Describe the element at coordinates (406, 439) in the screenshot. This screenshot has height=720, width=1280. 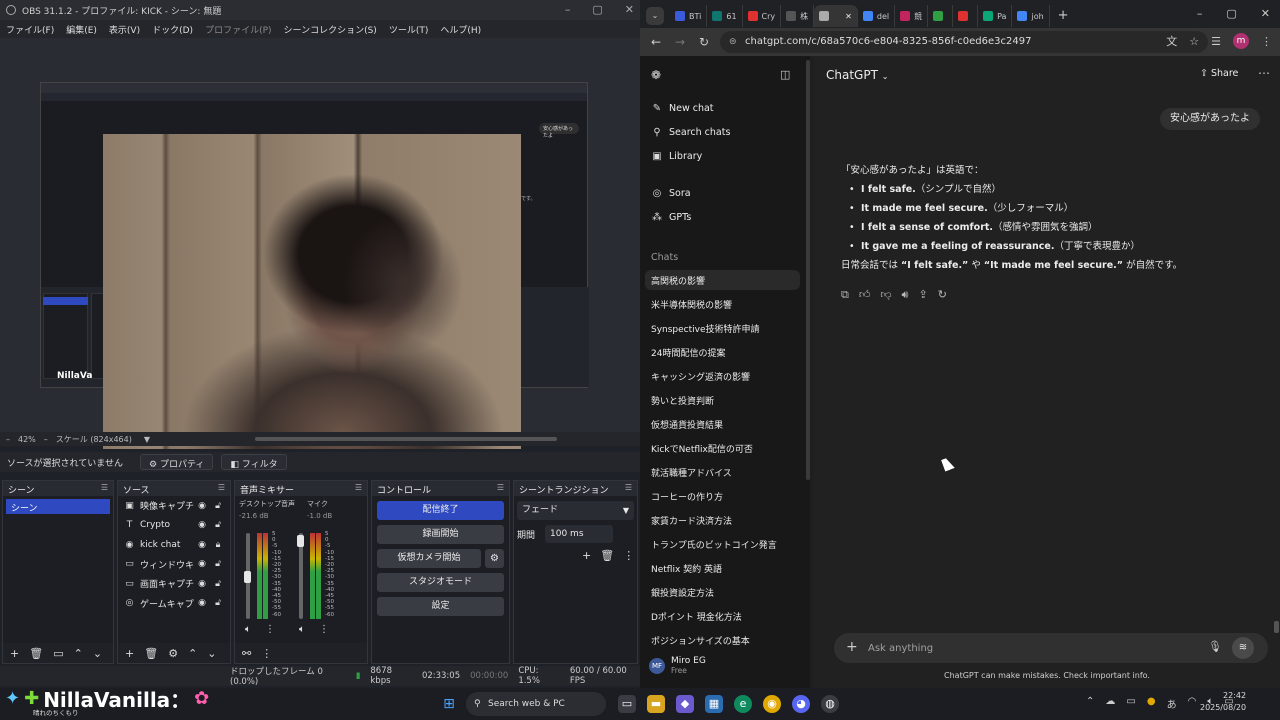
I see `preview-scrollbar` at that location.